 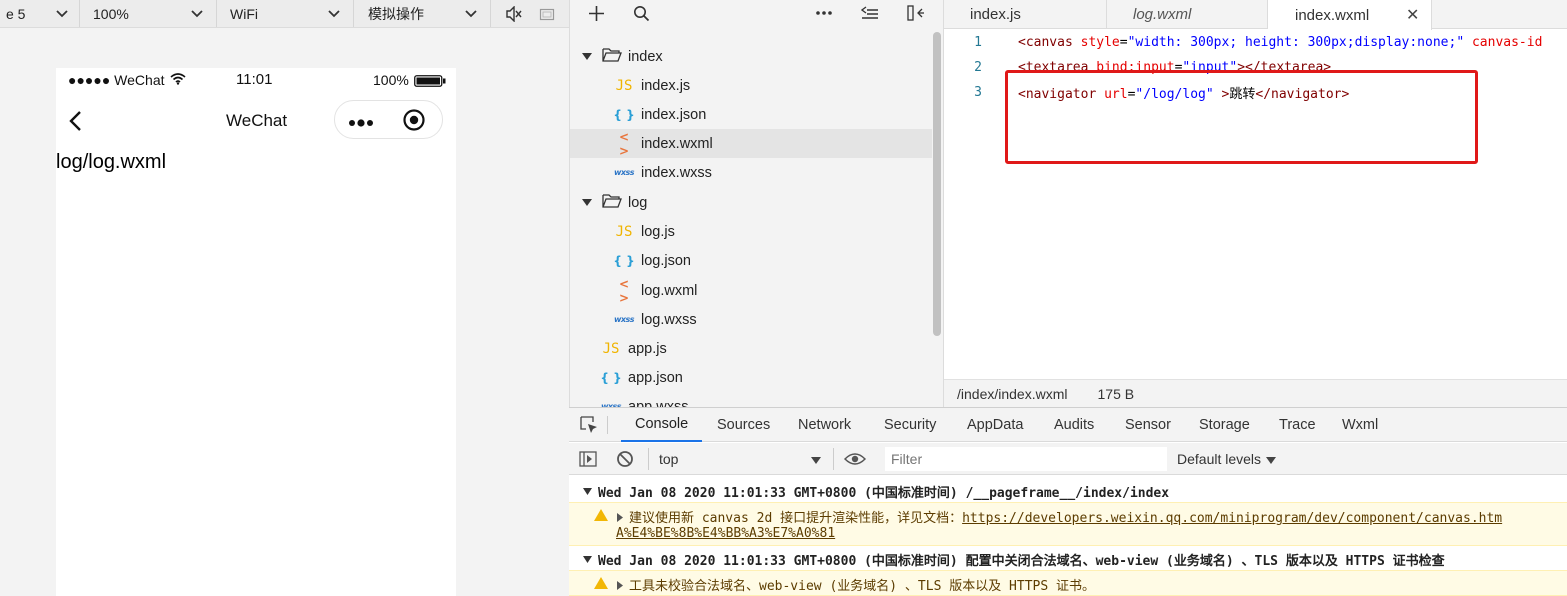 I want to click on warning-icon, so click(x=601, y=583).